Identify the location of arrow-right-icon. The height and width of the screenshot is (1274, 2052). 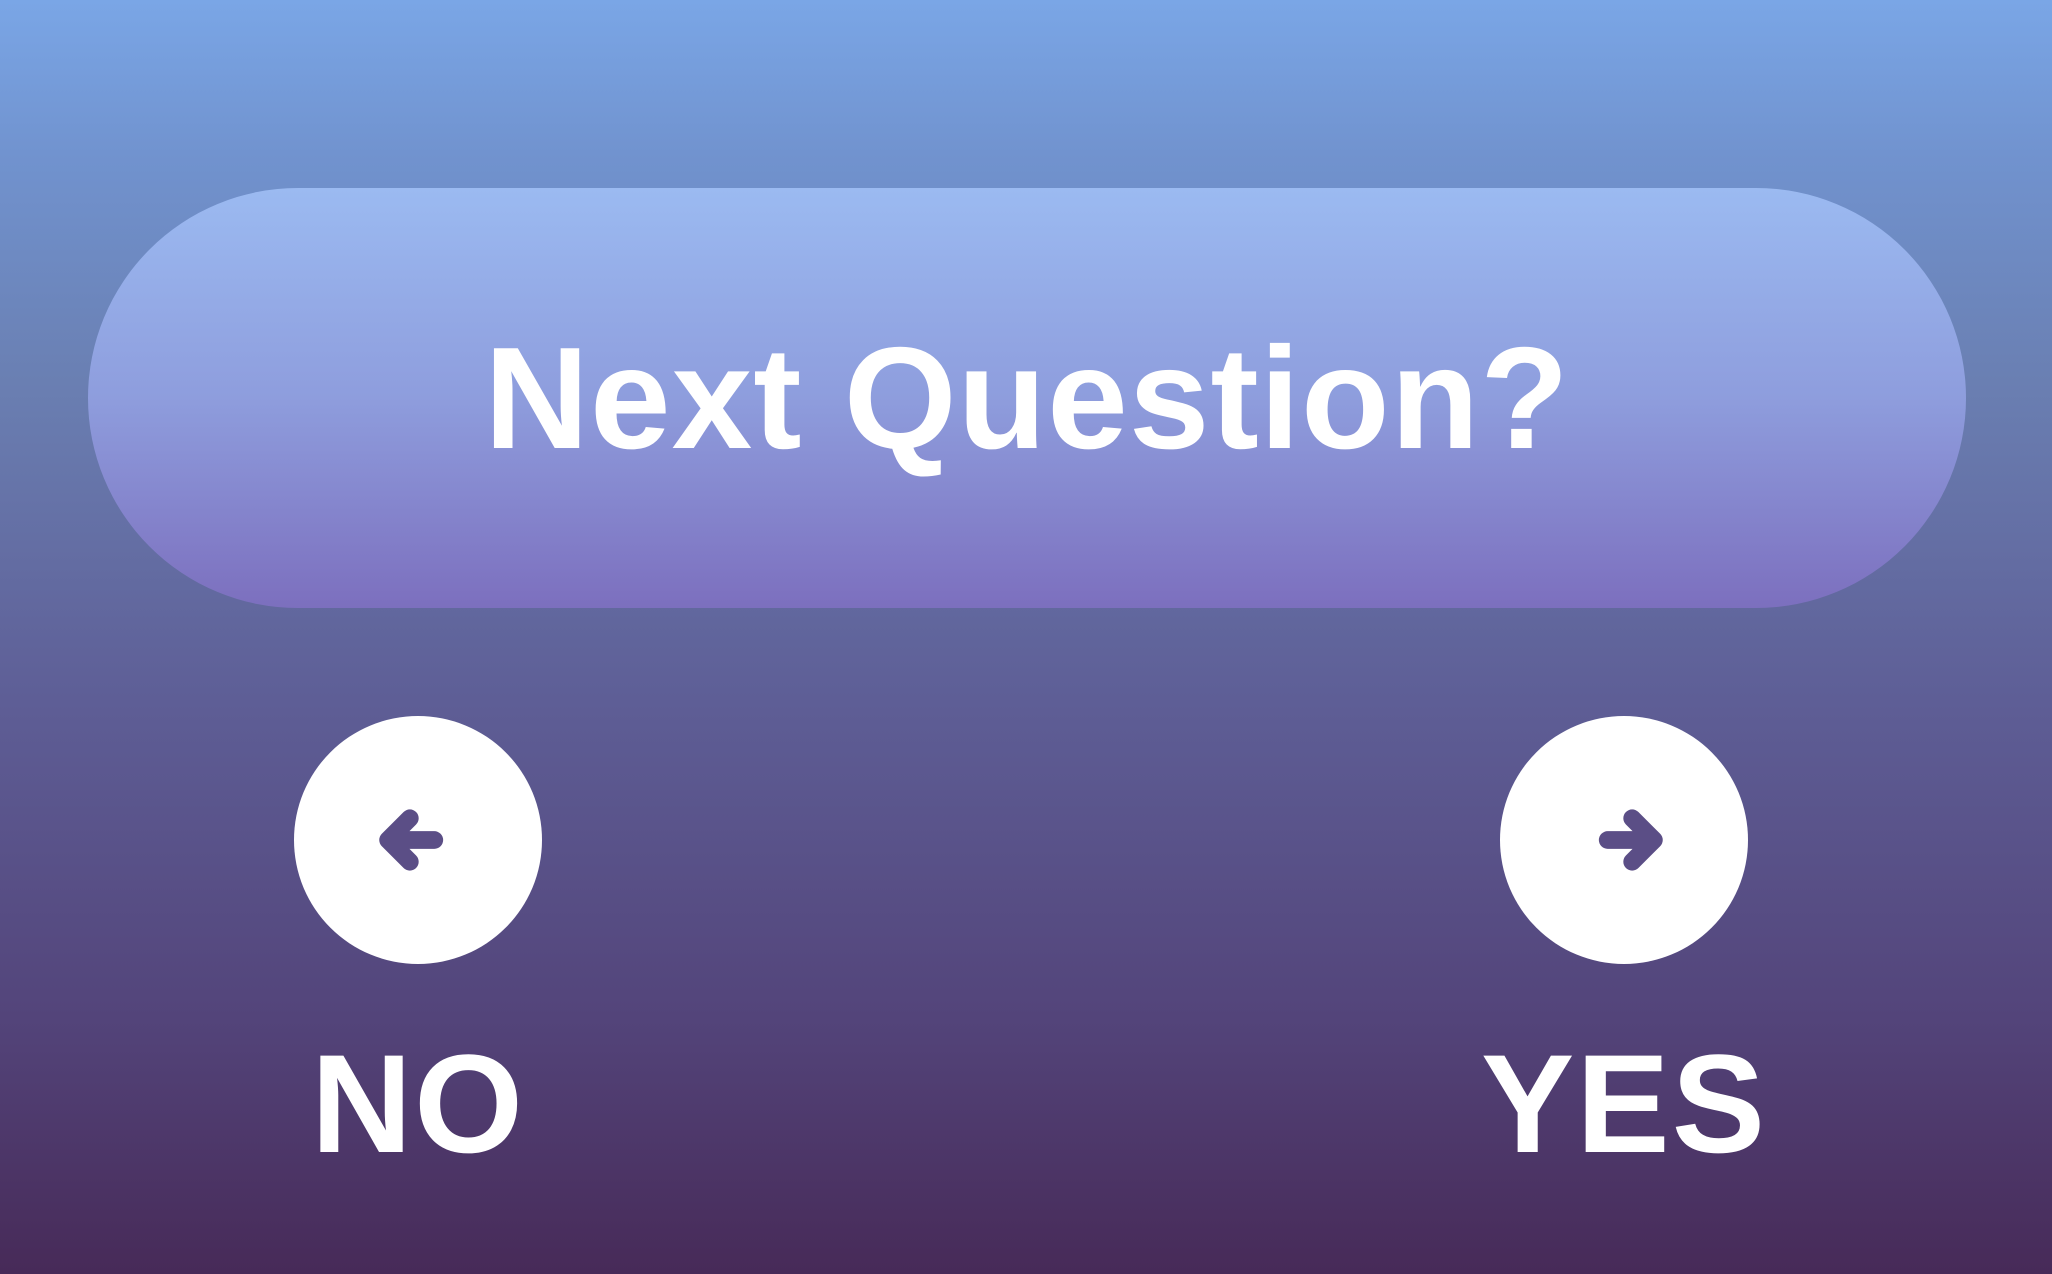
(1630, 840).